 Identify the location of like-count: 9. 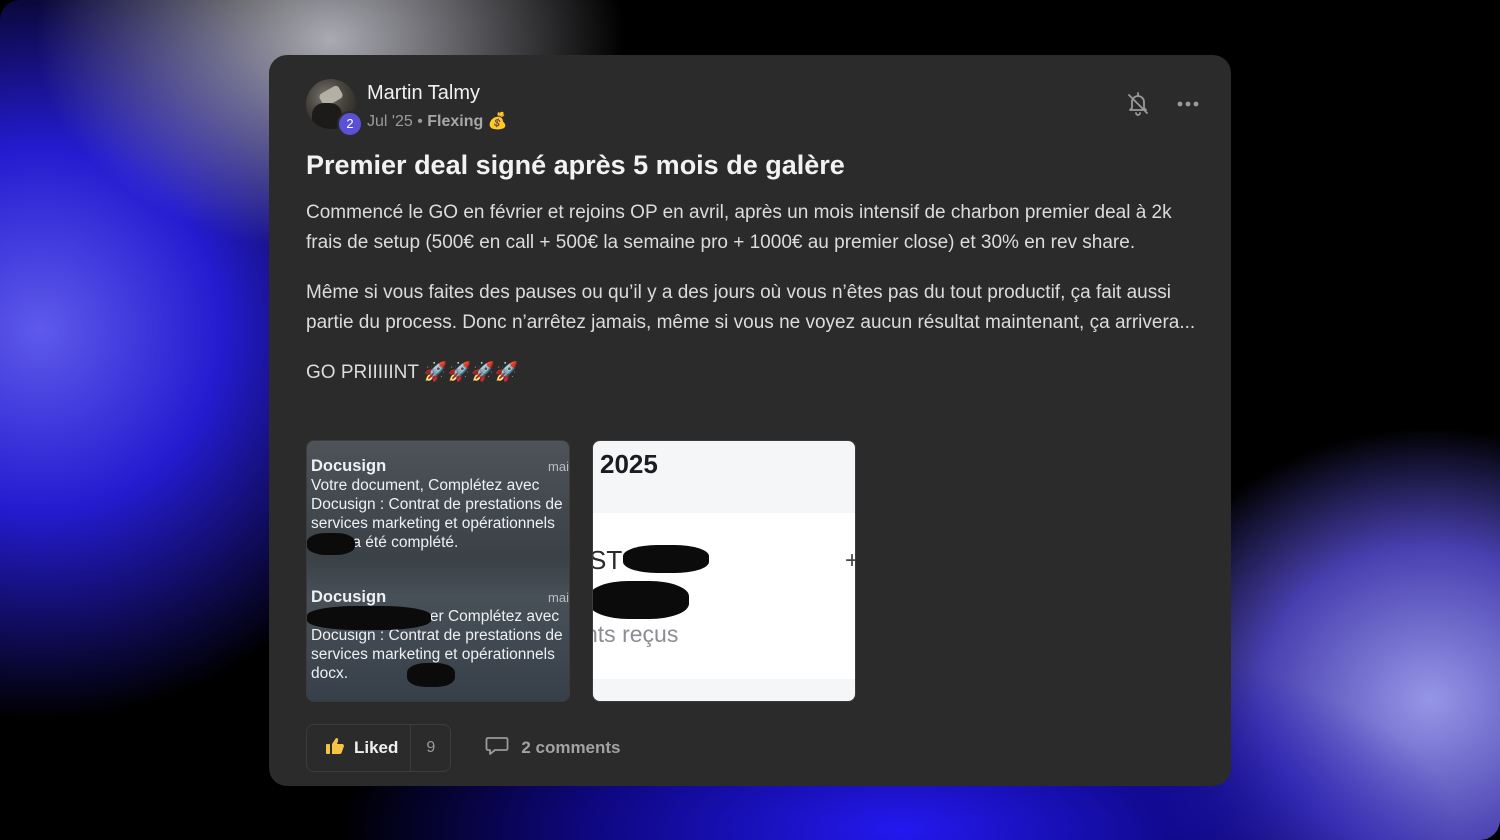
(430, 748).